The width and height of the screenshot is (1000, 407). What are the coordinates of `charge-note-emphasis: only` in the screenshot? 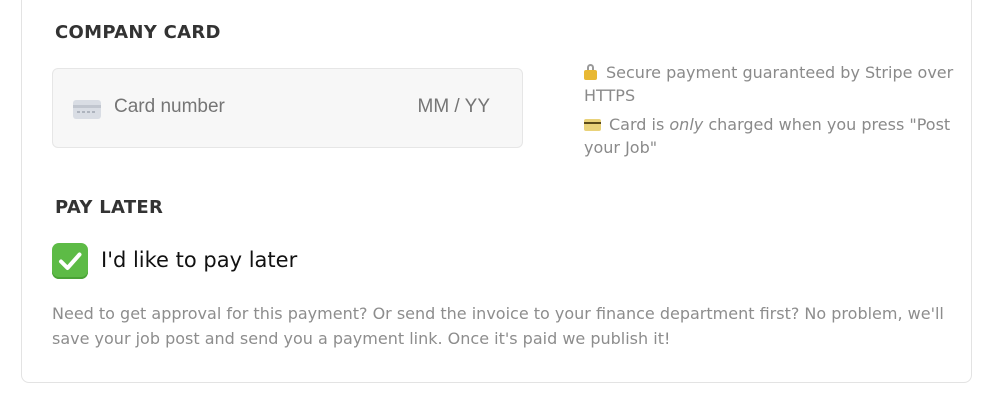 It's located at (686, 124).